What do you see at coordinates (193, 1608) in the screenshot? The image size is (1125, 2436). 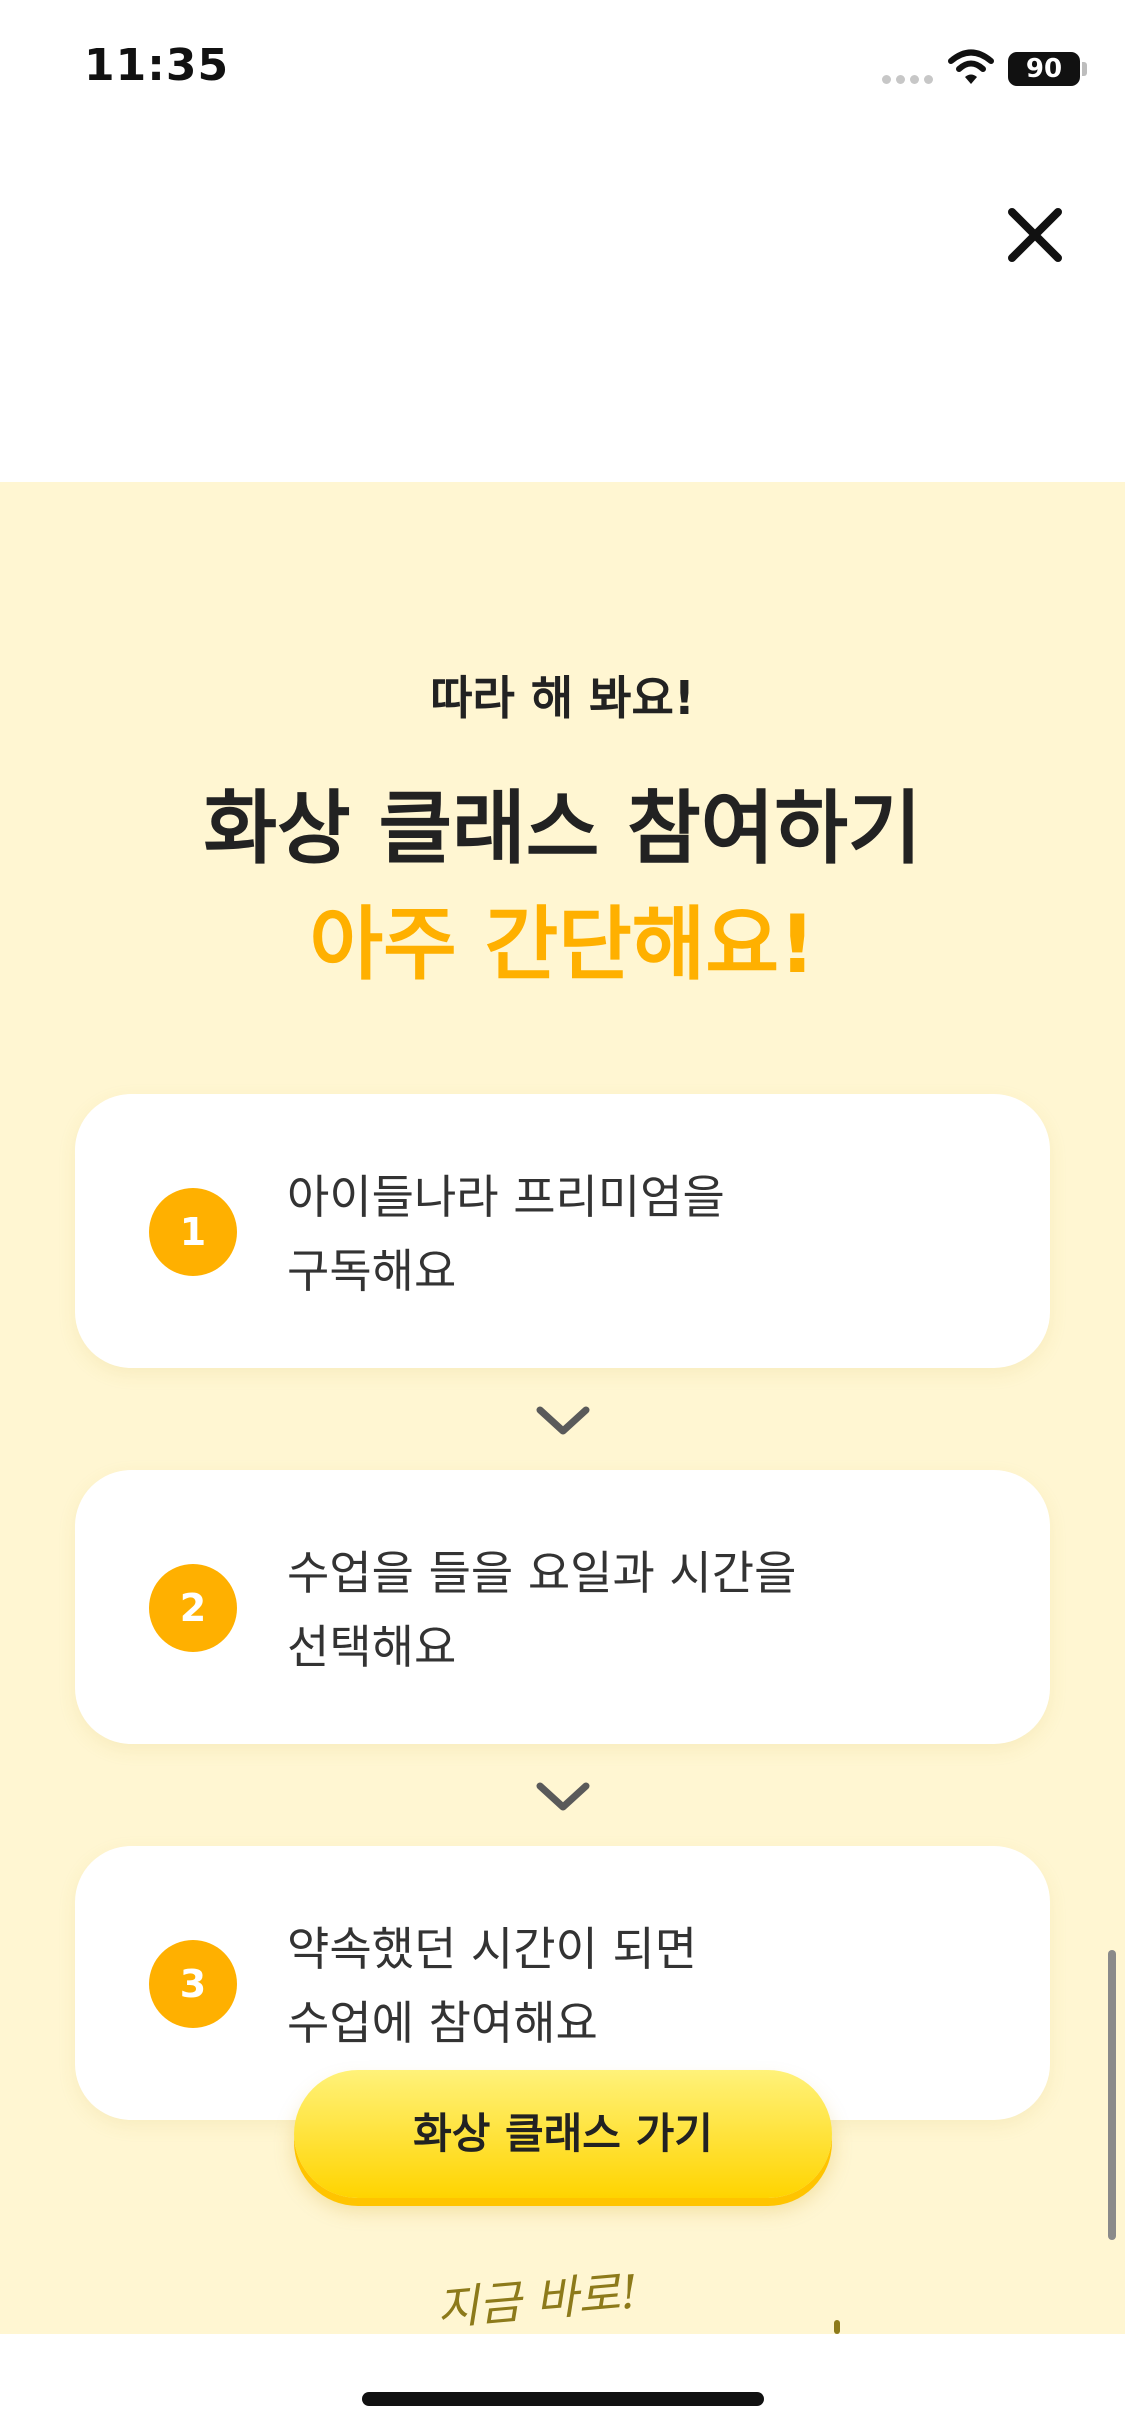 I see `step-number-badge: 2` at bounding box center [193, 1608].